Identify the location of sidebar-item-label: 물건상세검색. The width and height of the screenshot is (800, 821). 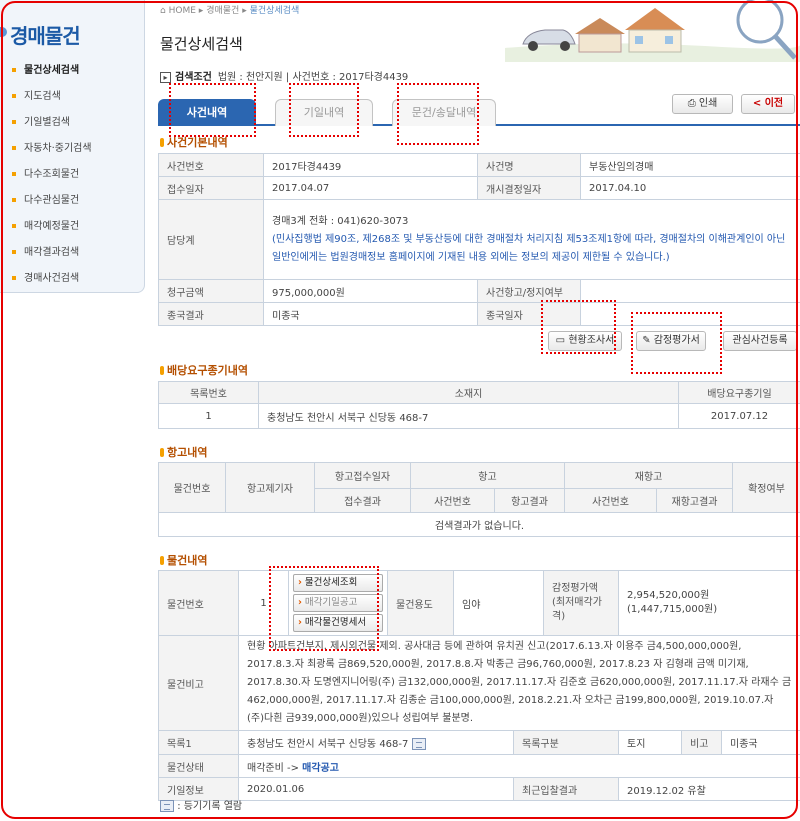
(52, 70).